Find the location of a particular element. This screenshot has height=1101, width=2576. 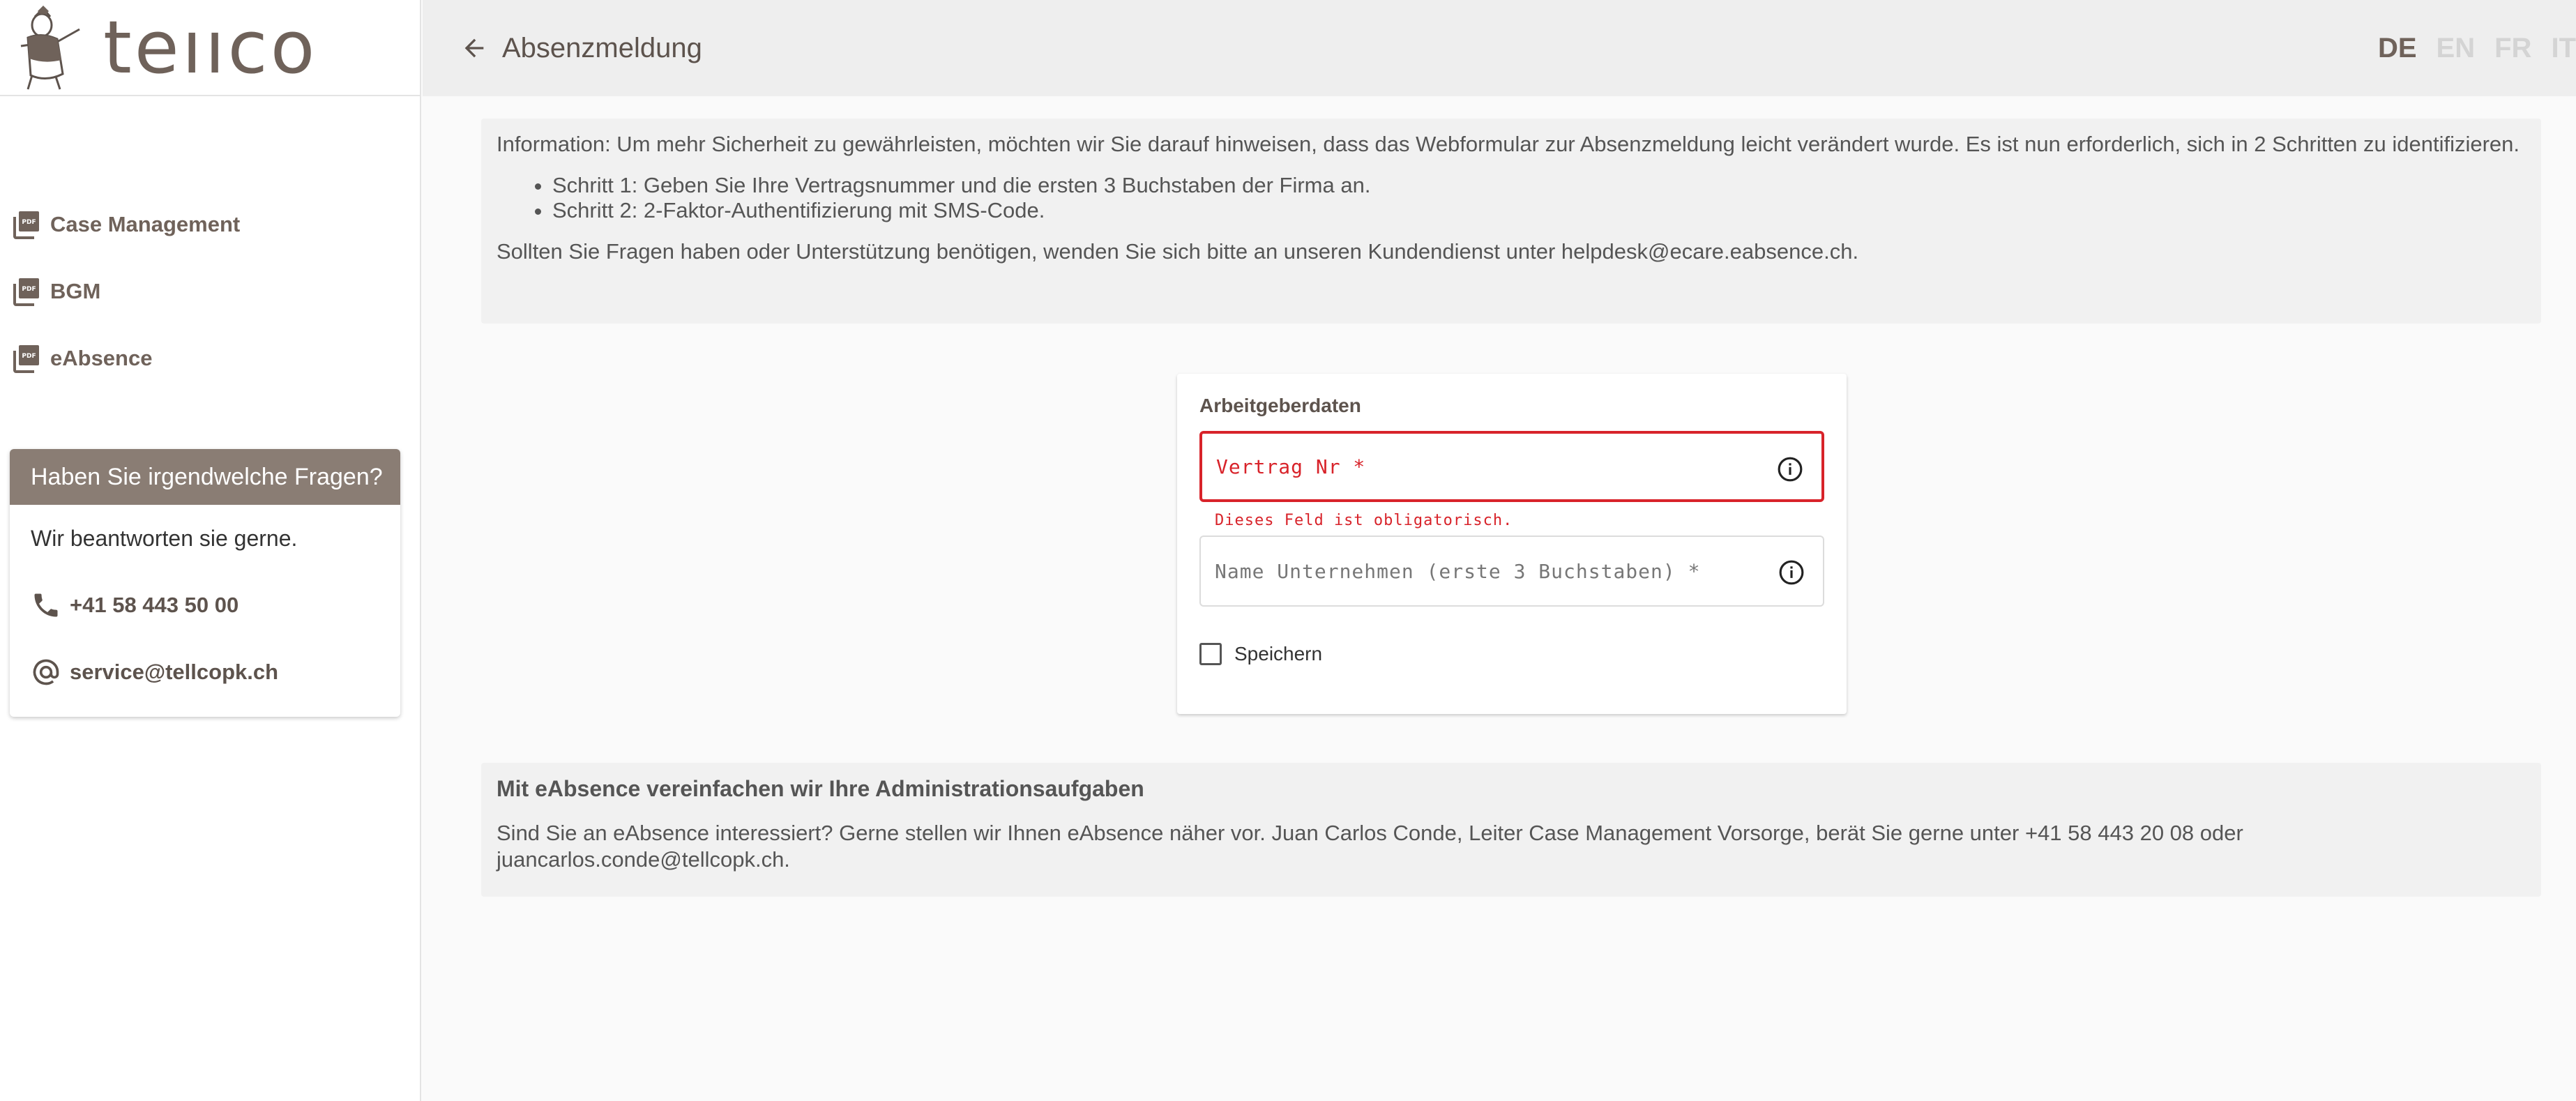

sidebar-nav: PDF Case Management PDF BGM PDF eAbsence is located at coordinates (210, 291).